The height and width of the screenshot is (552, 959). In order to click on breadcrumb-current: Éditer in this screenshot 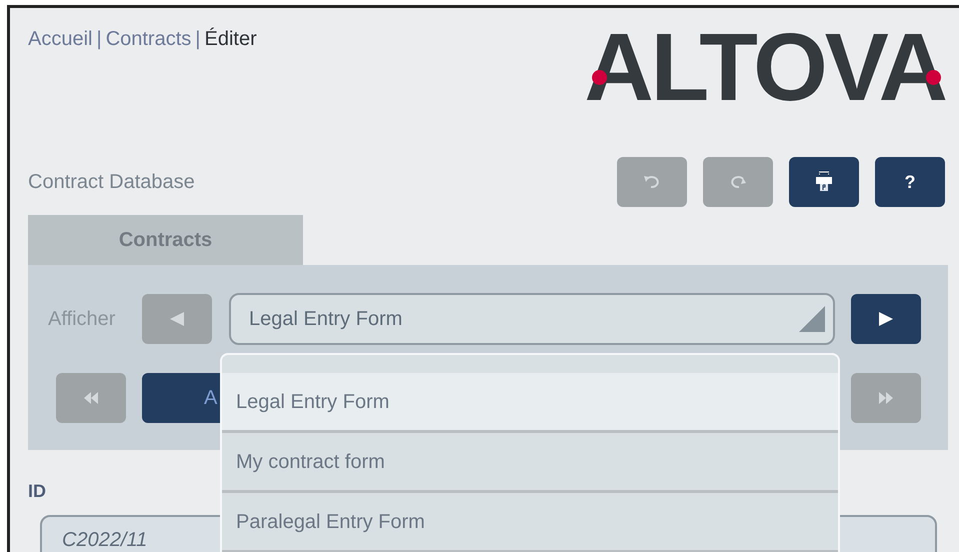, I will do `click(230, 39)`.